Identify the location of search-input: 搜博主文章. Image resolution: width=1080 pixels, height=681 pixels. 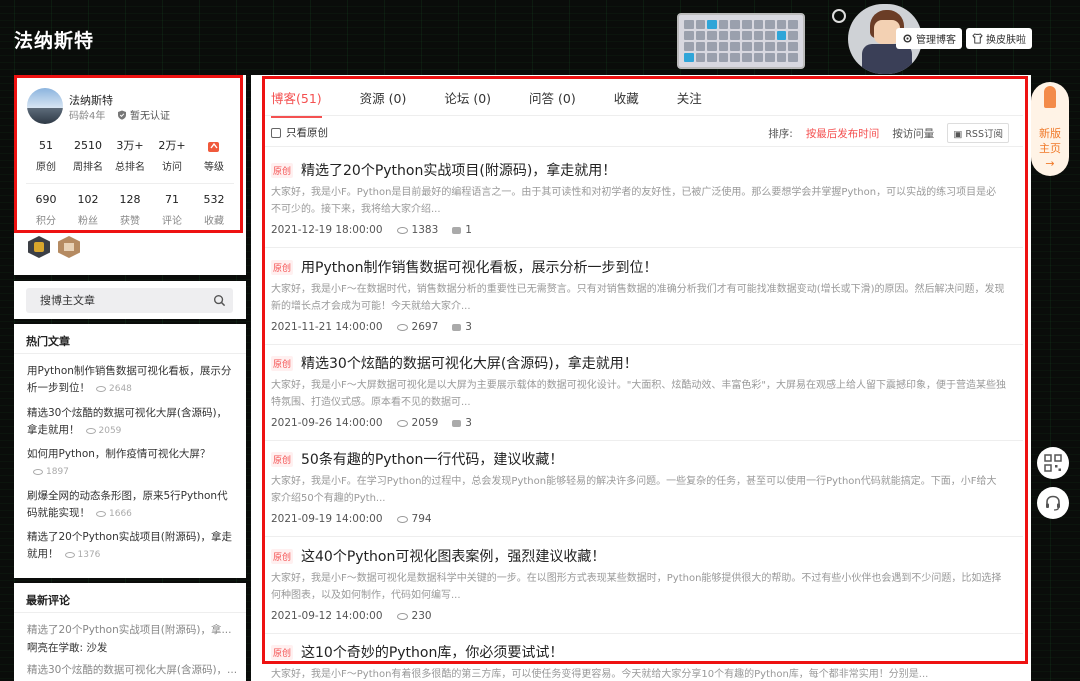
(129, 300).